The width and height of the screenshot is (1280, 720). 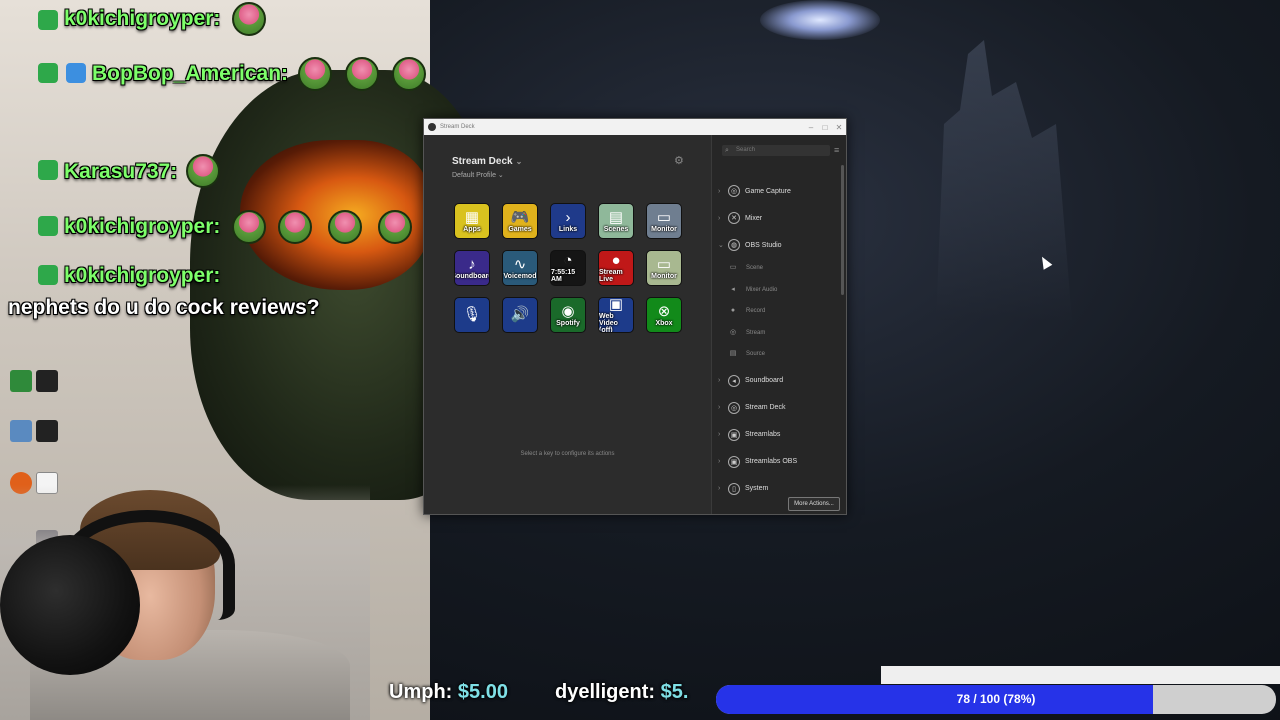 I want to click on deck-key: › Links, so click(x=568, y=221).